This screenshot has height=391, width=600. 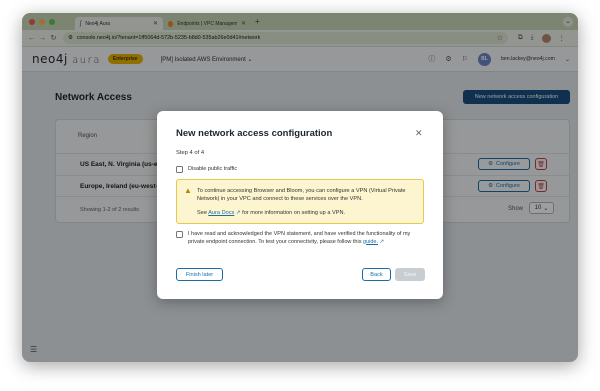 I want to click on vpn-acknowledge-checkbox, so click(x=179, y=234).